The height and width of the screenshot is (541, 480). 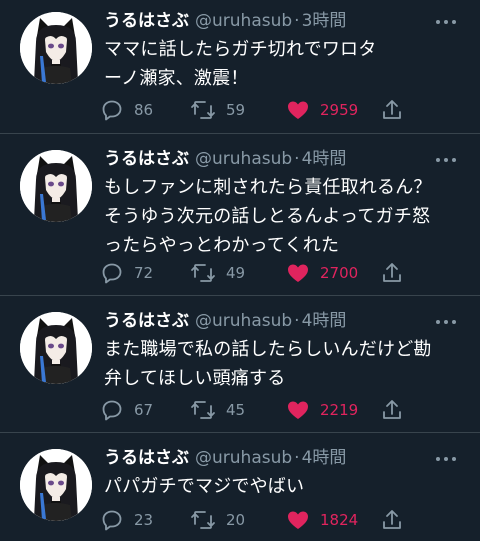 I want to click on like-button: 2959, so click(x=322, y=110).